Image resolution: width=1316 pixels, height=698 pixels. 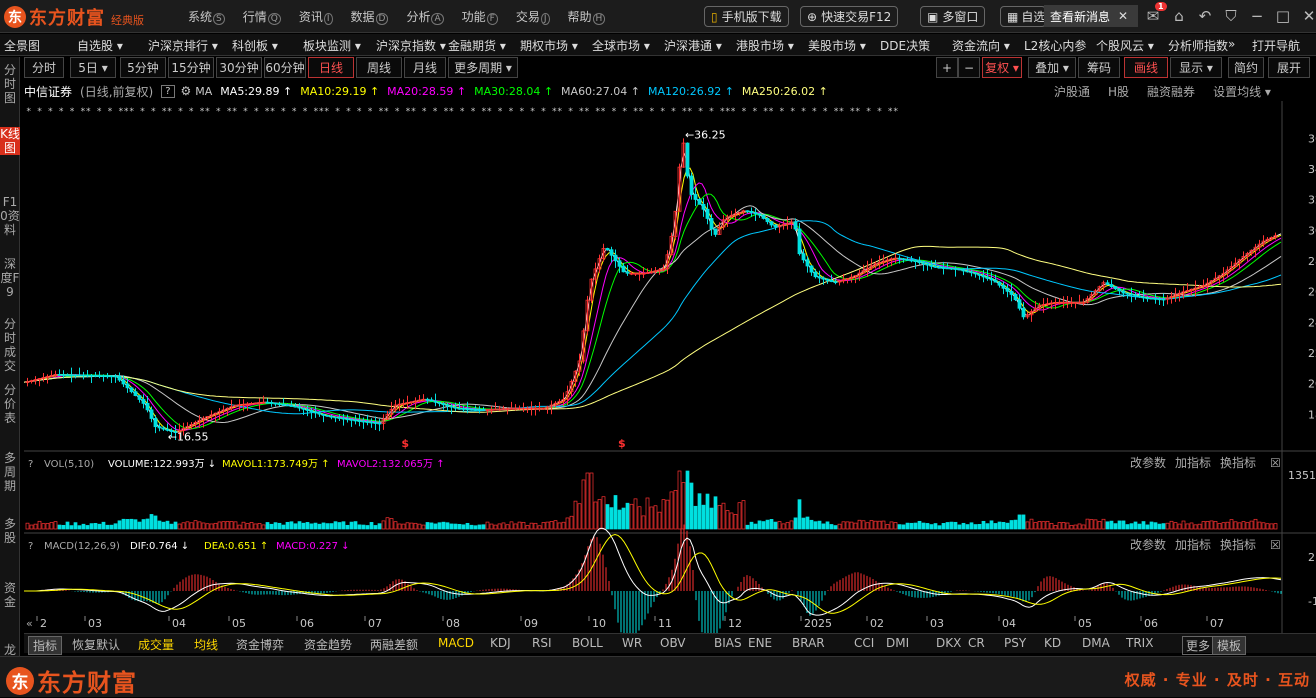 What do you see at coordinates (1196, 67) in the screenshot?
I see `chart-tool-button: 显示 ▾` at bounding box center [1196, 67].